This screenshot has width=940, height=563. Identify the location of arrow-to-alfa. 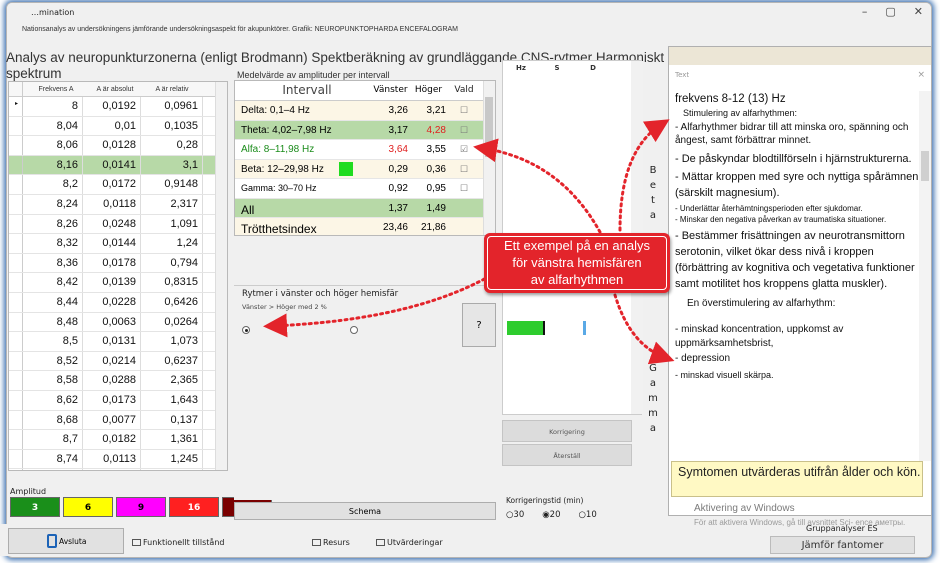
(537, 186).